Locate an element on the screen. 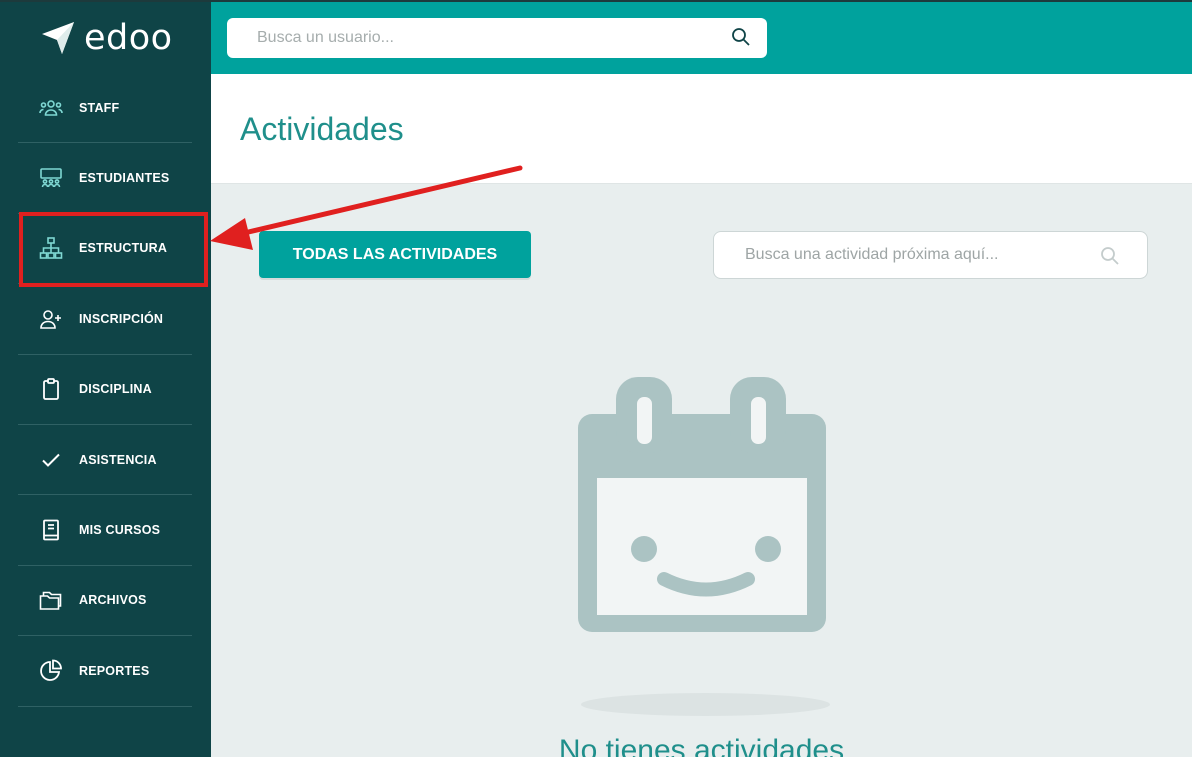 The height and width of the screenshot is (757, 1192). sidebar-item-reportes: REPORTES is located at coordinates (105, 671).